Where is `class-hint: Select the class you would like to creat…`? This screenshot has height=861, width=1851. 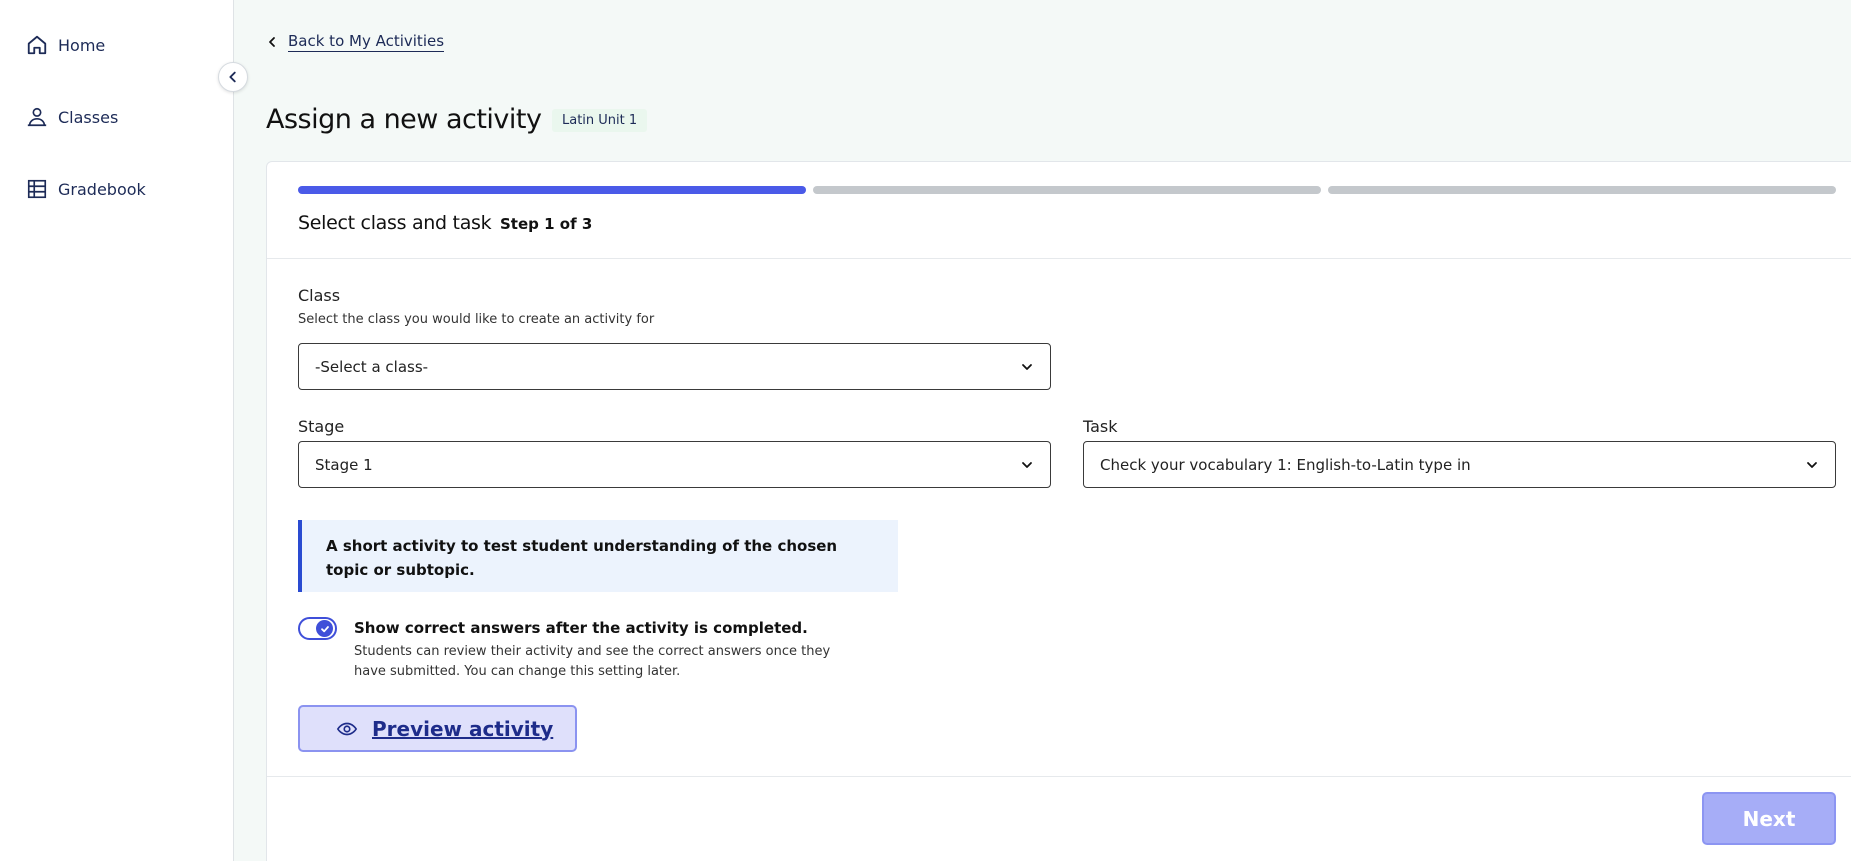 class-hint: Select the class you would like to creat… is located at coordinates (476, 319).